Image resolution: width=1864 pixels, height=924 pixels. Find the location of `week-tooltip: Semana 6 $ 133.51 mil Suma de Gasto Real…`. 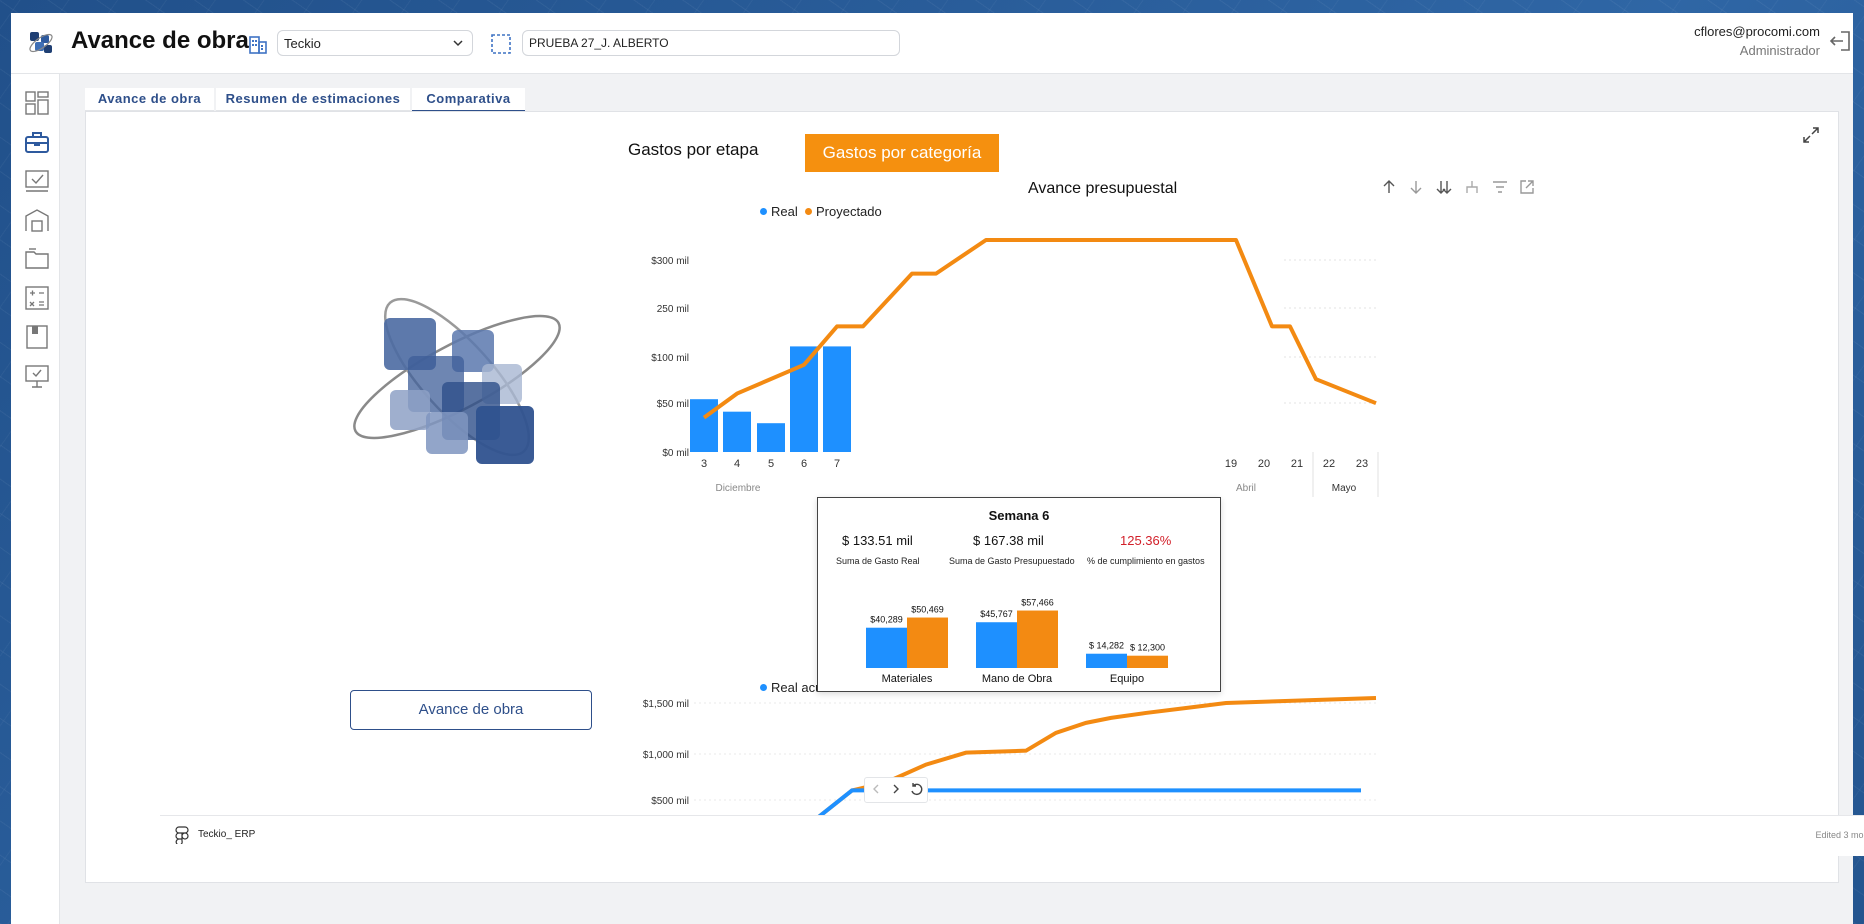

week-tooltip: Semana 6 $ 133.51 mil Suma de Gasto Real… is located at coordinates (1019, 594).